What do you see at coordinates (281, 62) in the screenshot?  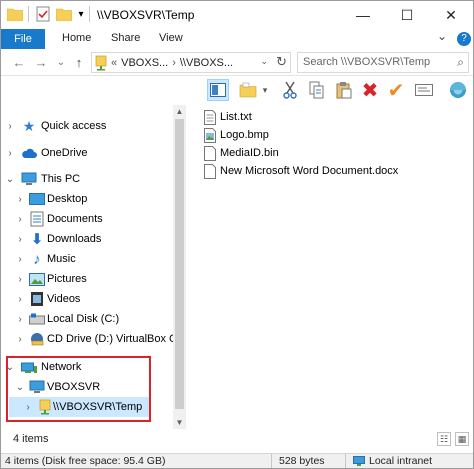 I see `refresh-icon: ↻` at bounding box center [281, 62].